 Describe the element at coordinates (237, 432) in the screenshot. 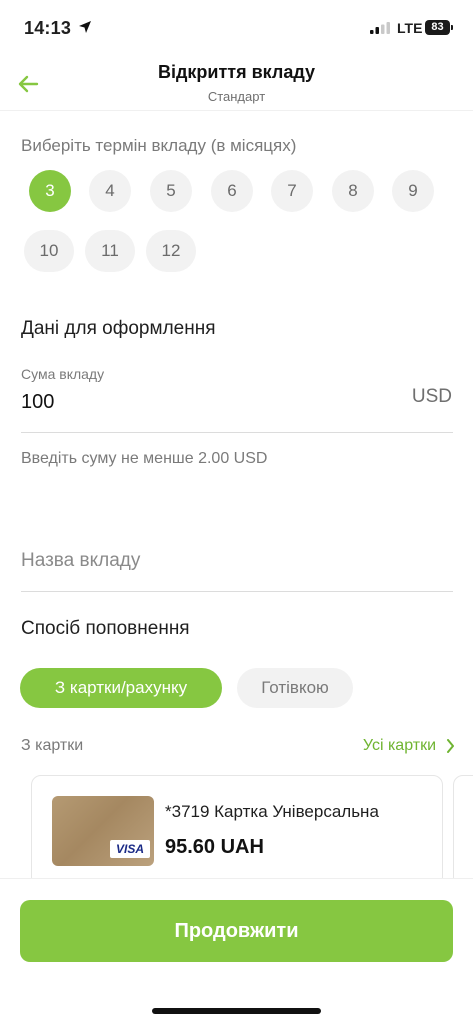

I see `amount-divider` at that location.